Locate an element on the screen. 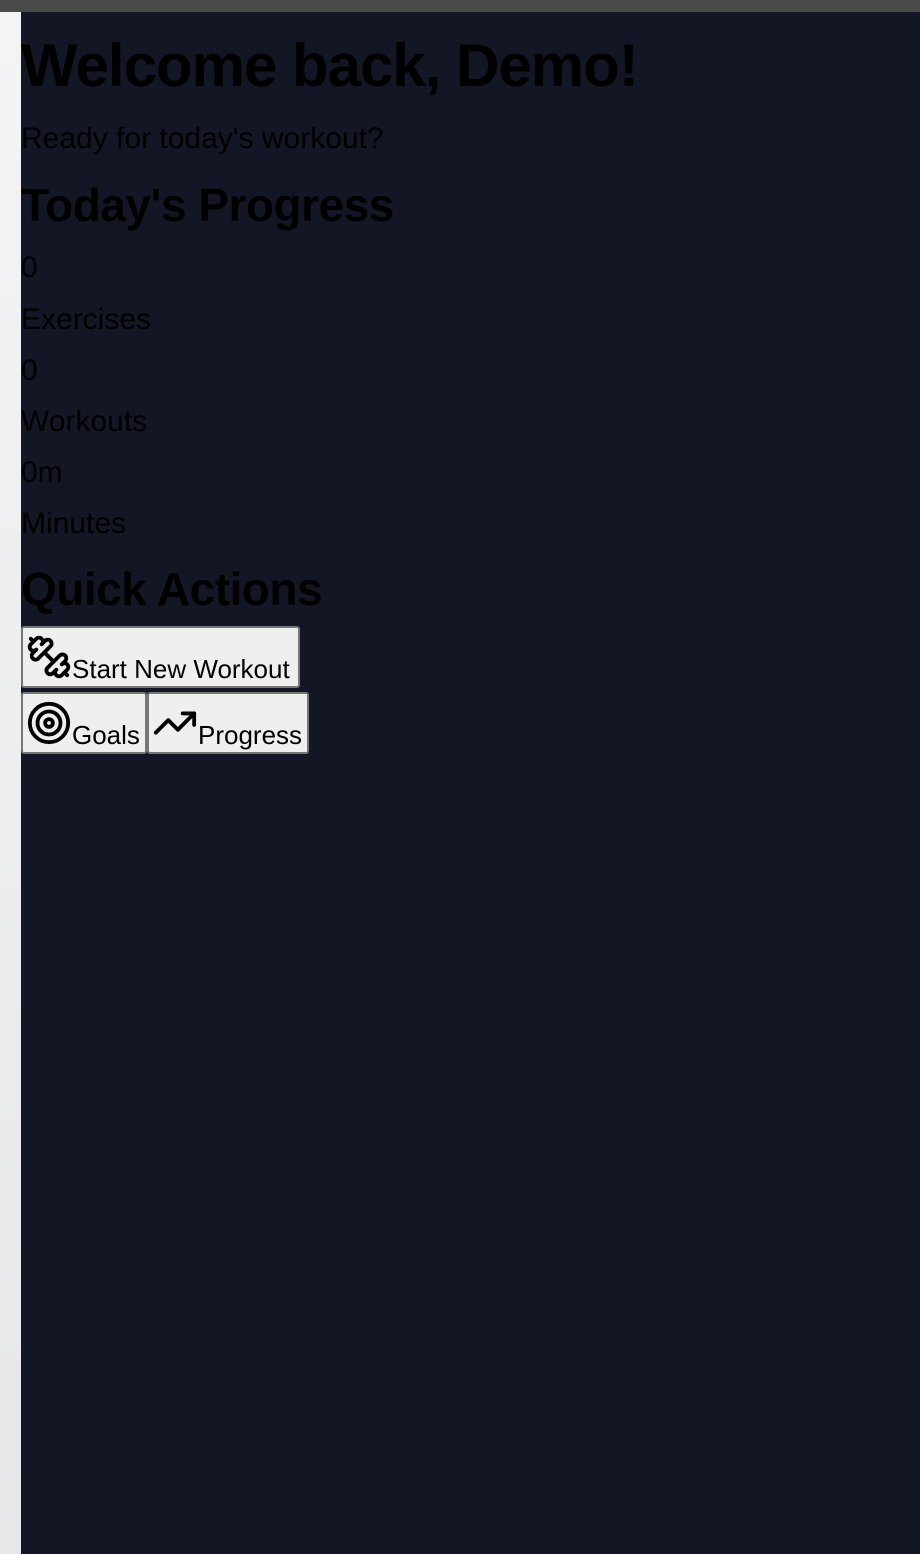 This screenshot has width=920, height=1554. browser-top-bar is located at coordinates (460, 6).